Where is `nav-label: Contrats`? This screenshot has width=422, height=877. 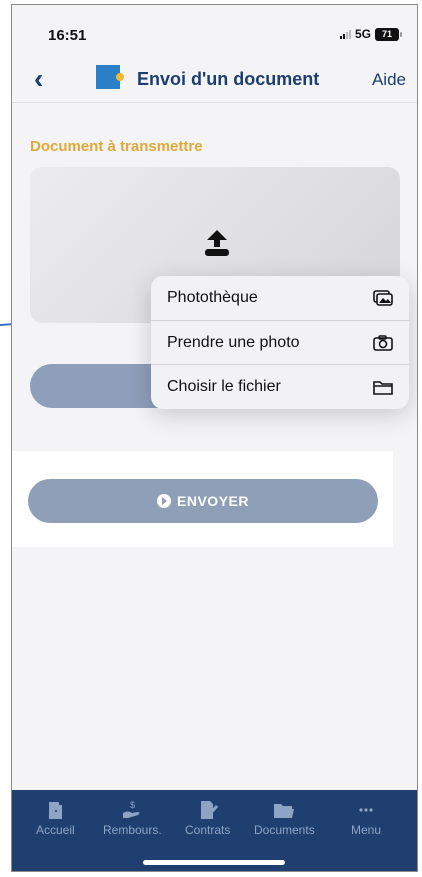
nav-label: Contrats is located at coordinates (208, 830).